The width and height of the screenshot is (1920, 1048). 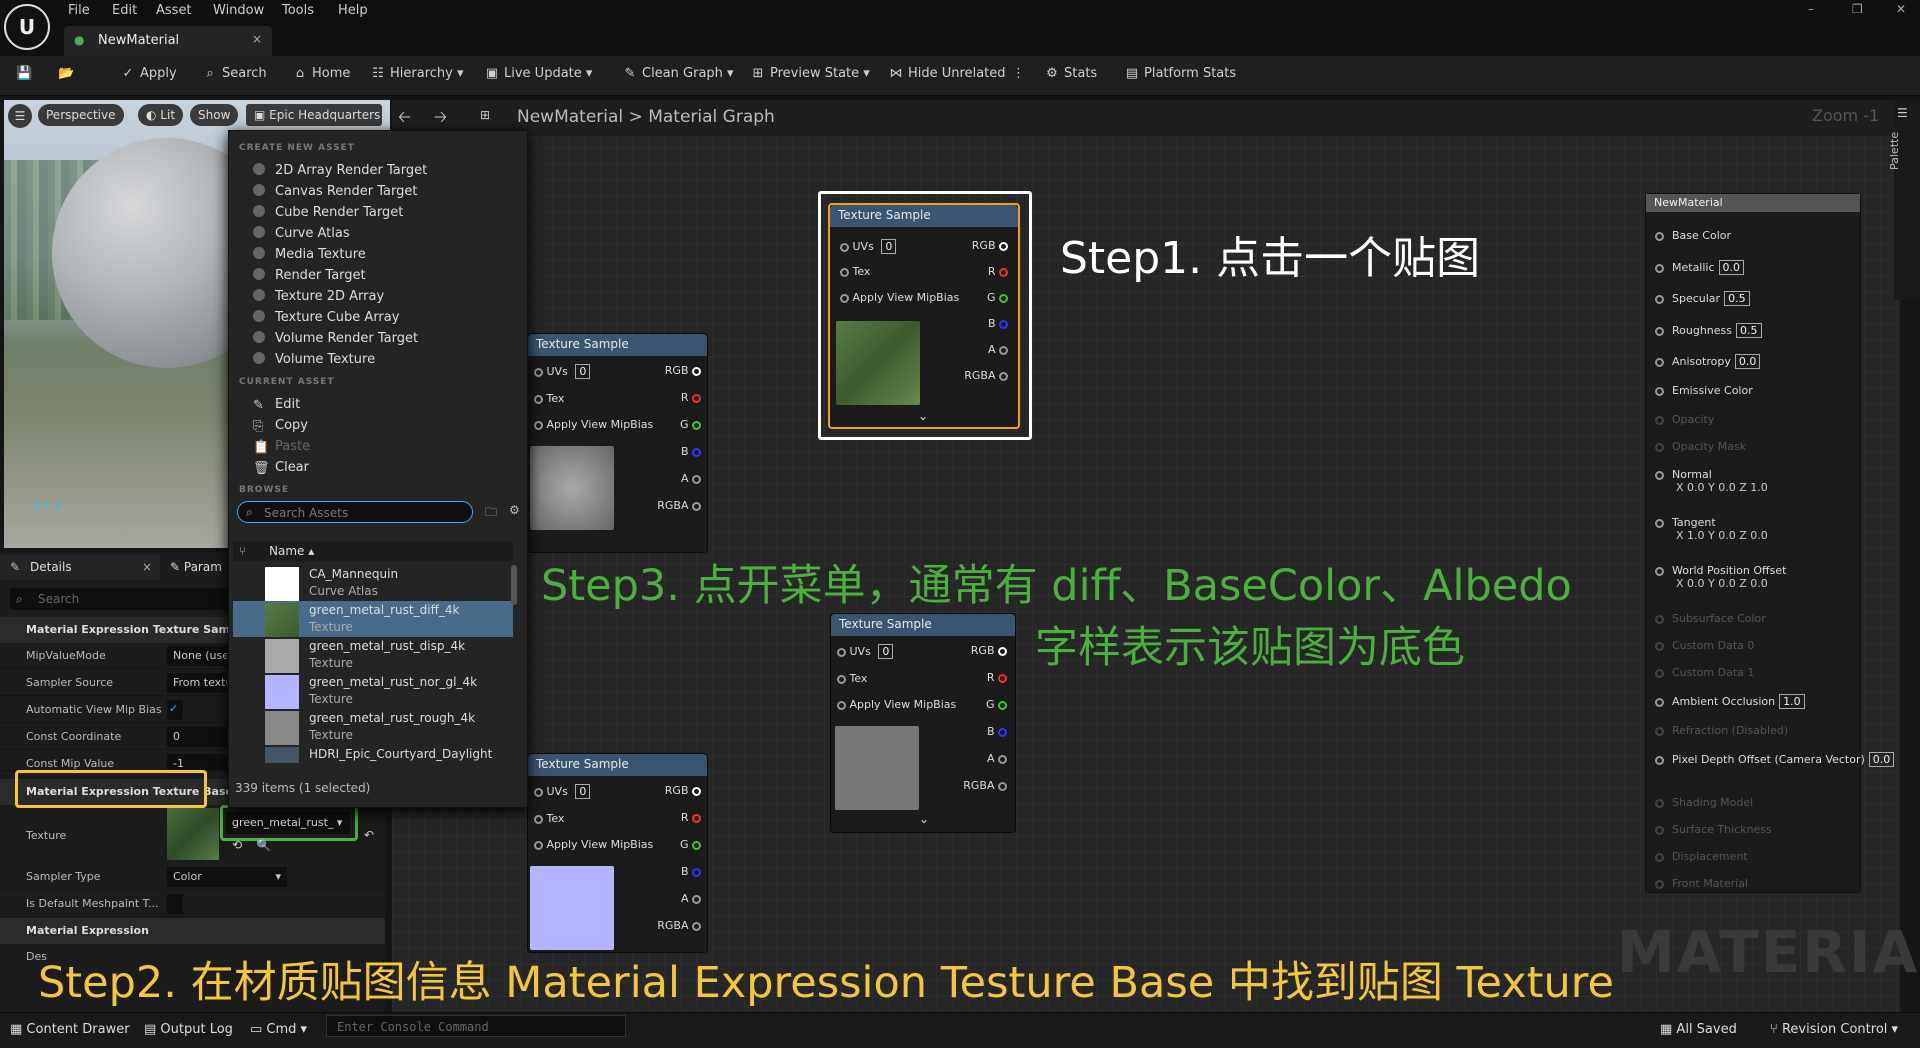 What do you see at coordinates (373, 691) in the screenshot?
I see `asset-row-normal: green_metal_rust_nor_gl_4k Texture` at bounding box center [373, 691].